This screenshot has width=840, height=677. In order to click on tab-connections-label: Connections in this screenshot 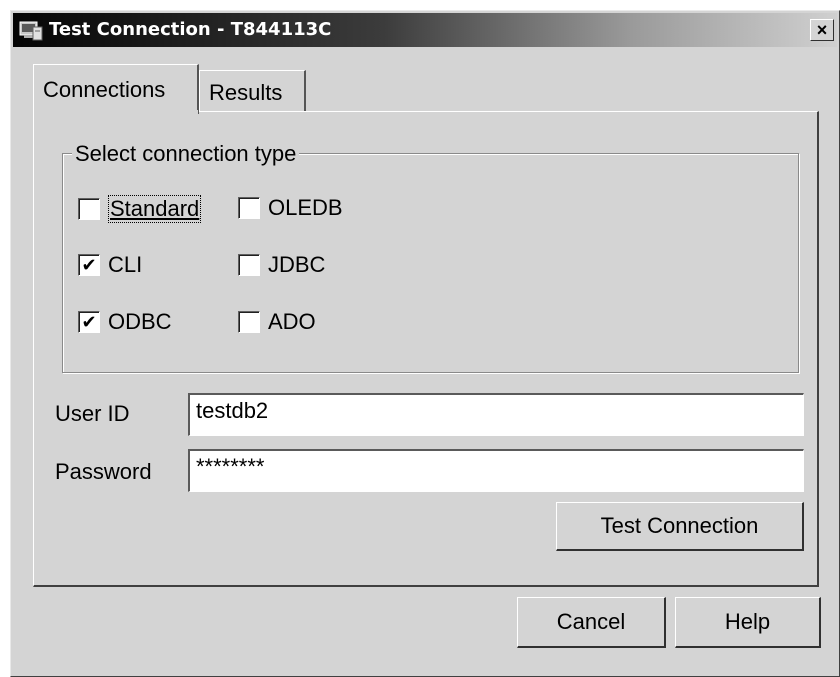, I will do `click(104, 89)`.